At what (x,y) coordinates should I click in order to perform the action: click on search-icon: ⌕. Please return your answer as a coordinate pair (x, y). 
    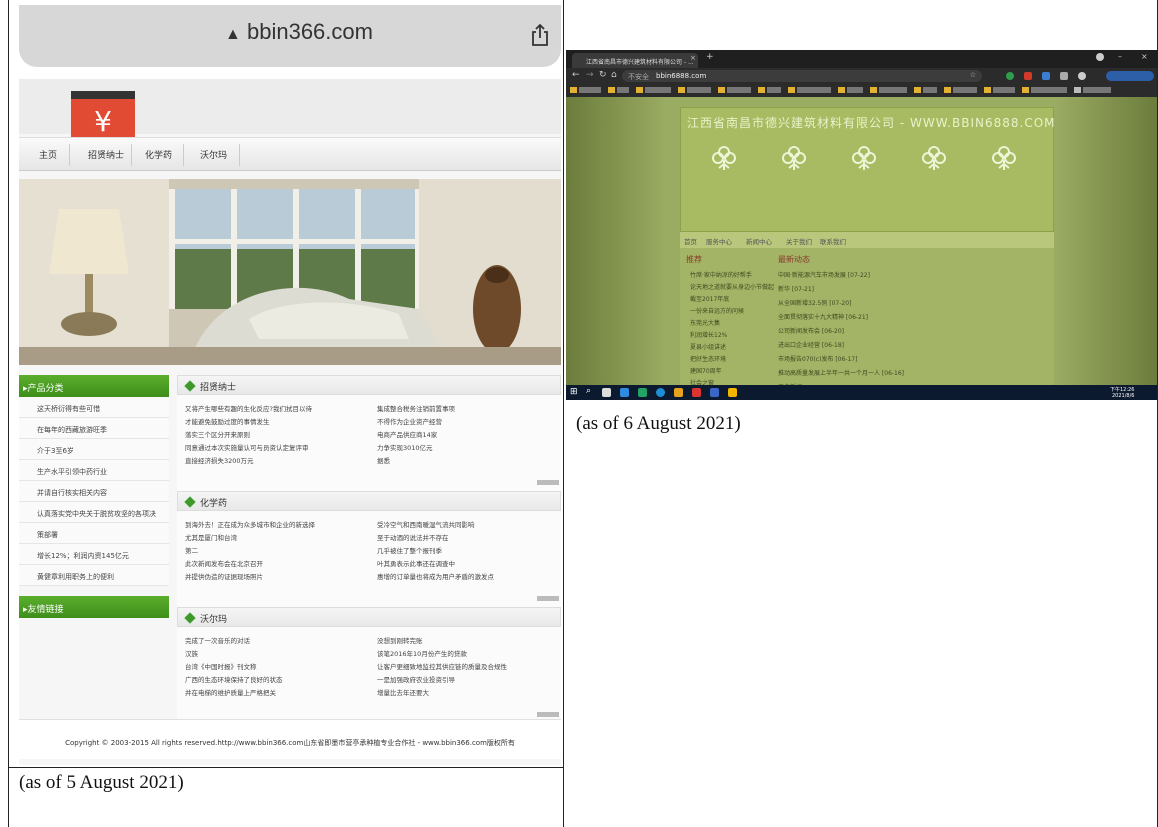
    Looking at the image, I should click on (588, 391).